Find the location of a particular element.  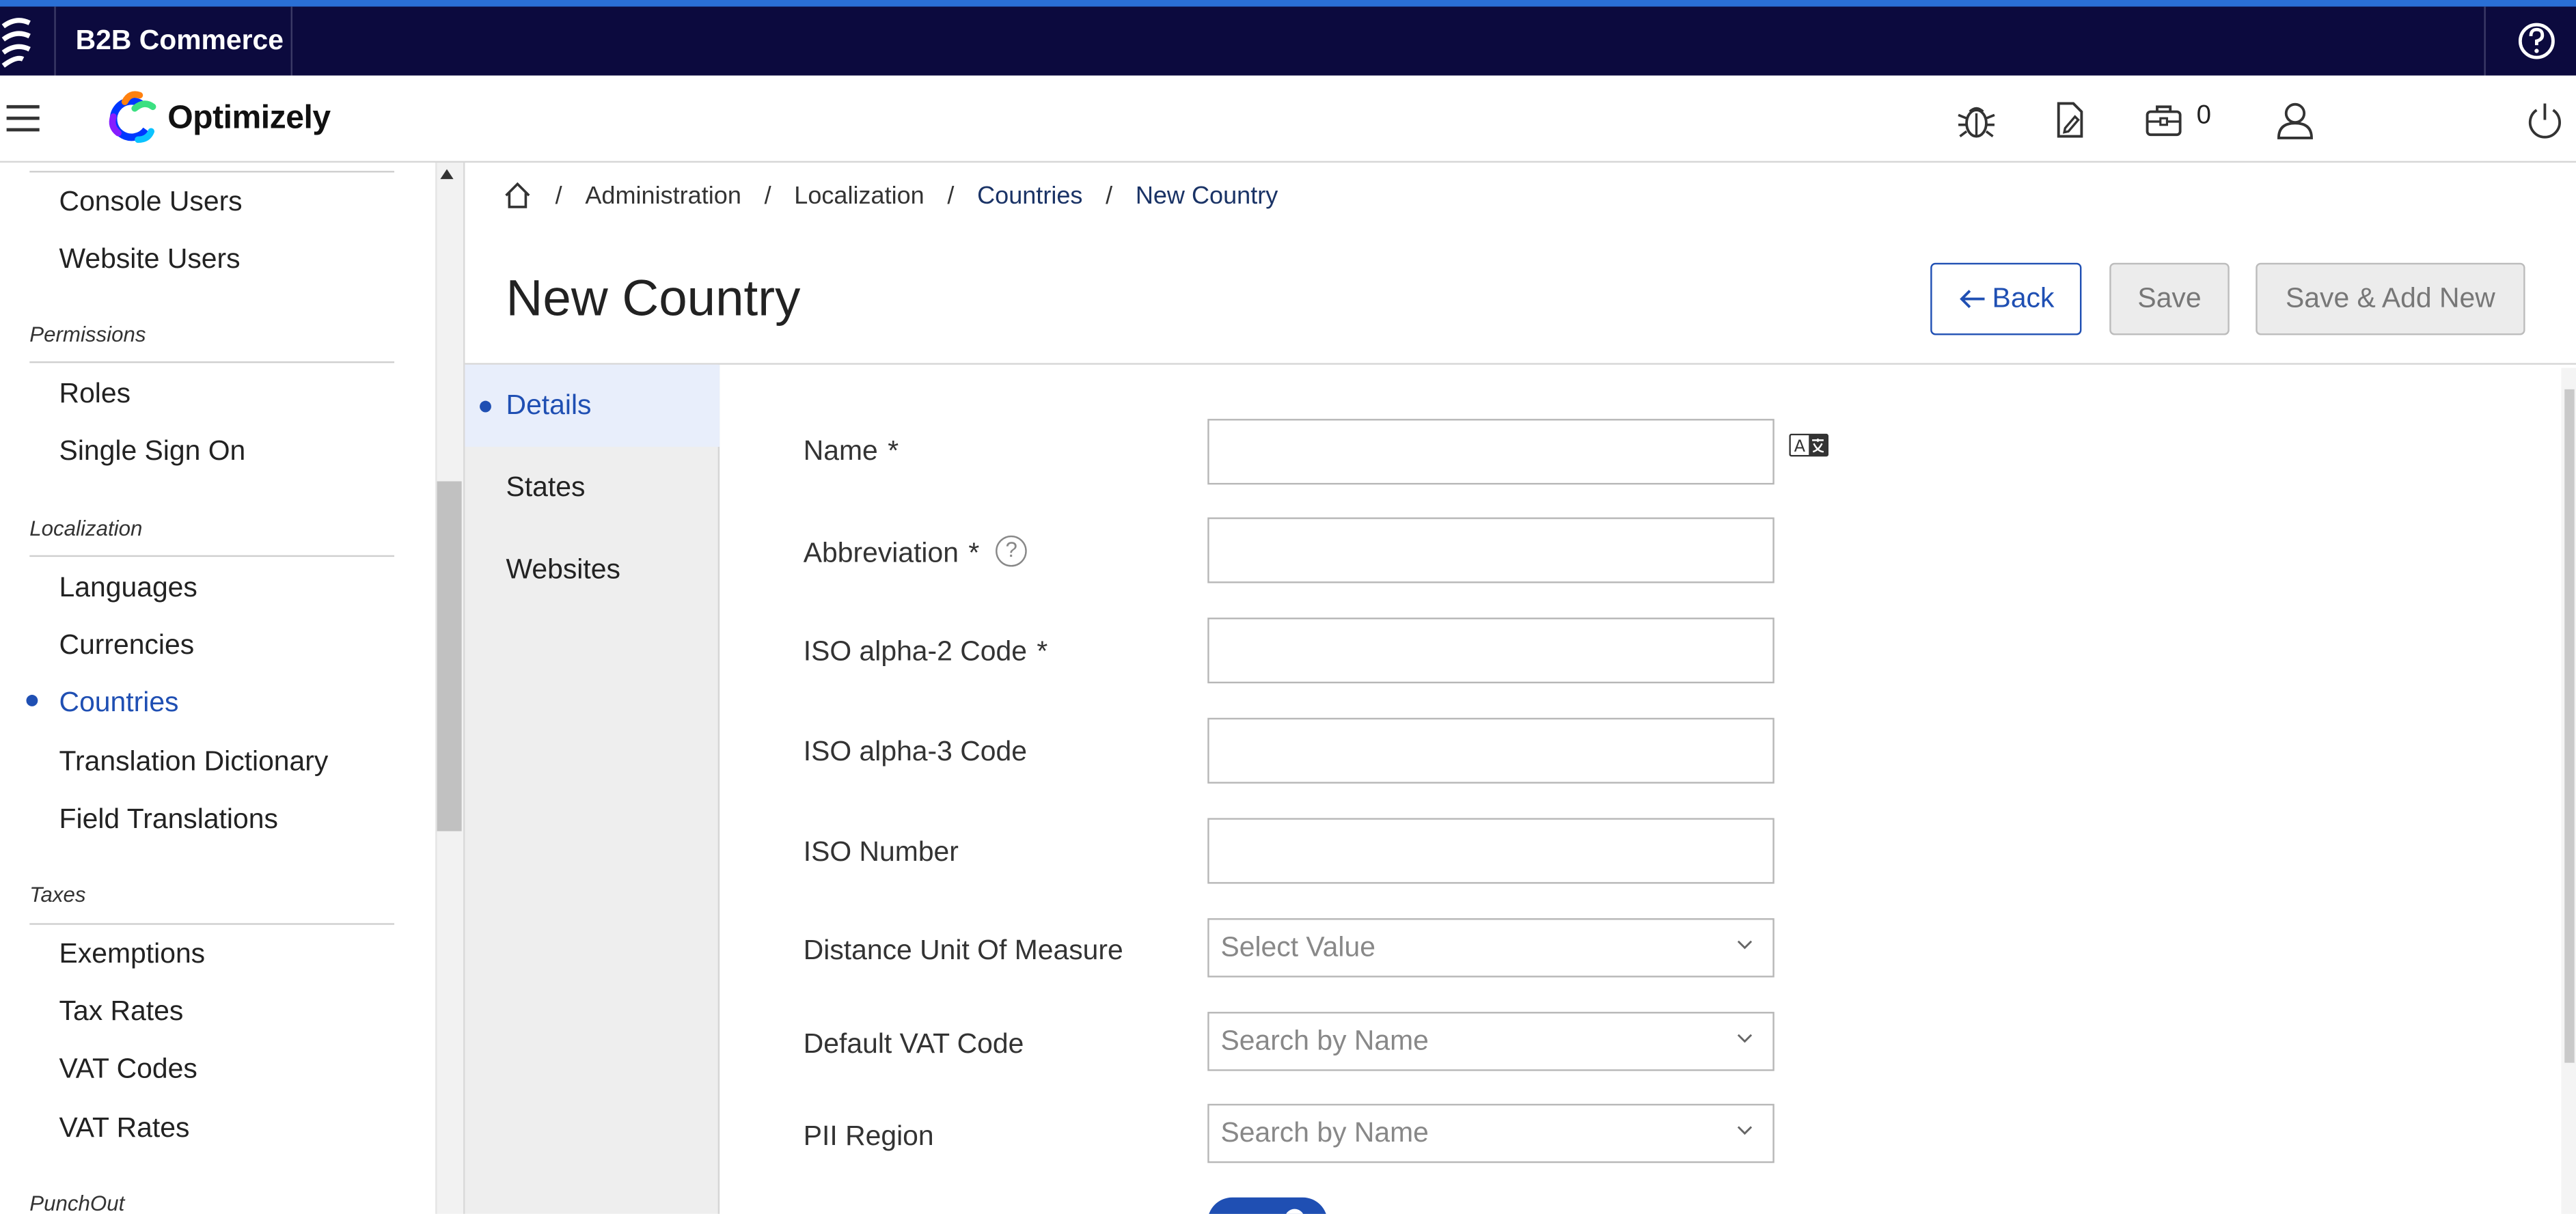

content-scrollbar-thumb is located at coordinates (2569, 726).